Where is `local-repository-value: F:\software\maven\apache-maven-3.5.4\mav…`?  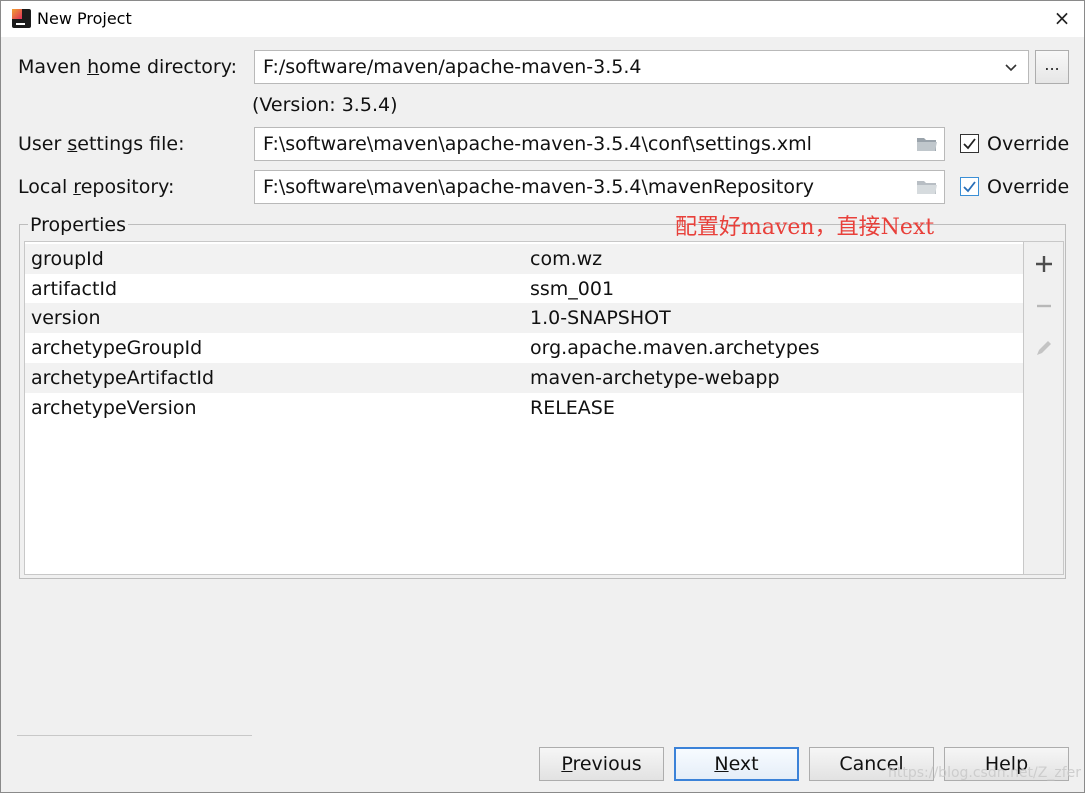 local-repository-value: F:\software\maven\apache-maven-3.5.4\mav… is located at coordinates (539, 187).